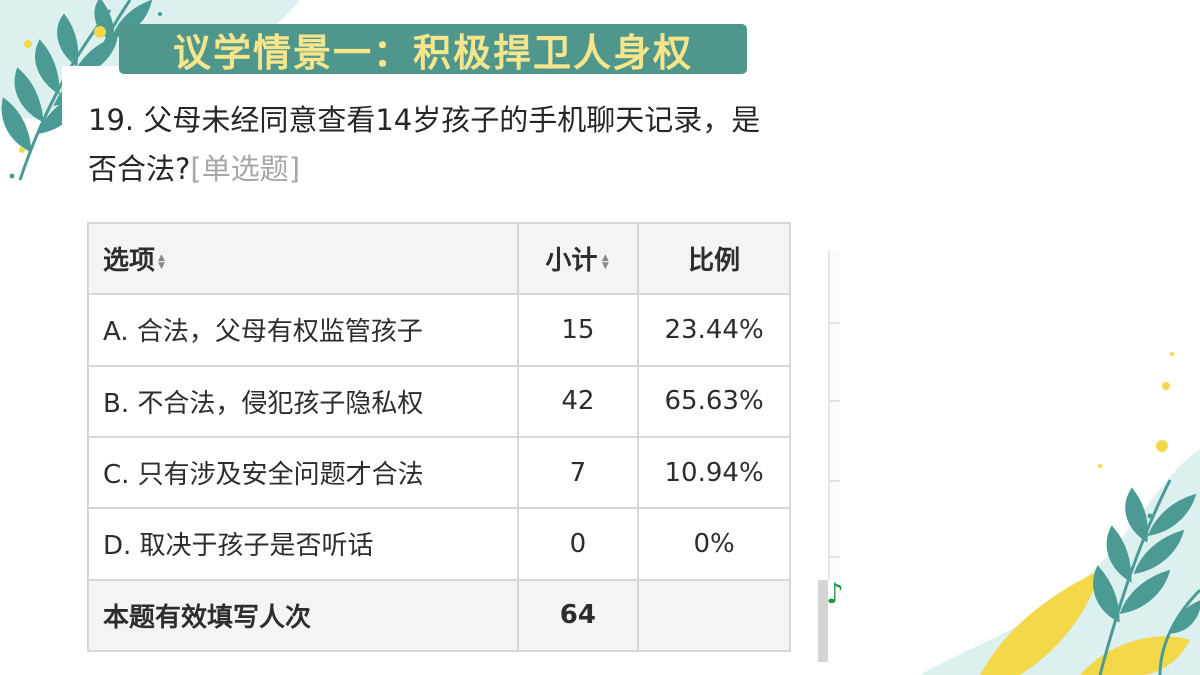  Describe the element at coordinates (303, 330) in the screenshot. I see `row-option: A. 合法，父母有权监管孩子` at that location.